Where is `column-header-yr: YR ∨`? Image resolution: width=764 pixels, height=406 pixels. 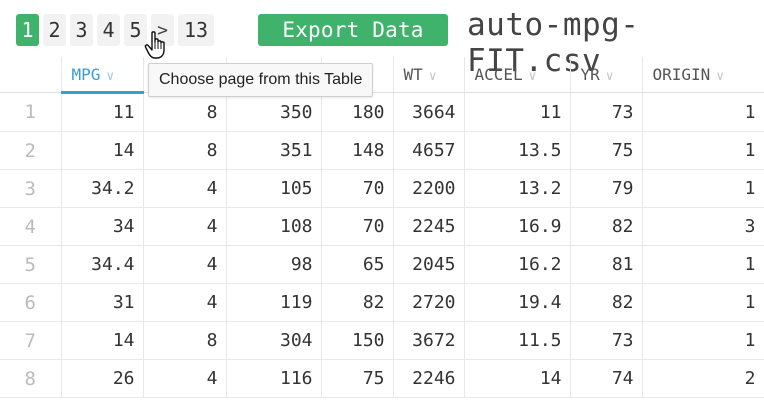
column-header-yr: YR ∨ is located at coordinates (606, 75).